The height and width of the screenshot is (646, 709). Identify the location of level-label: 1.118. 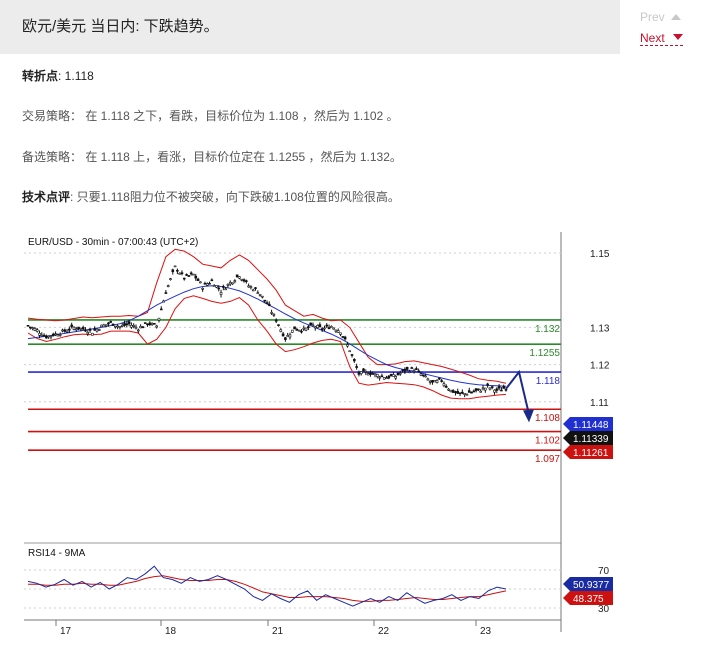
(548, 381).